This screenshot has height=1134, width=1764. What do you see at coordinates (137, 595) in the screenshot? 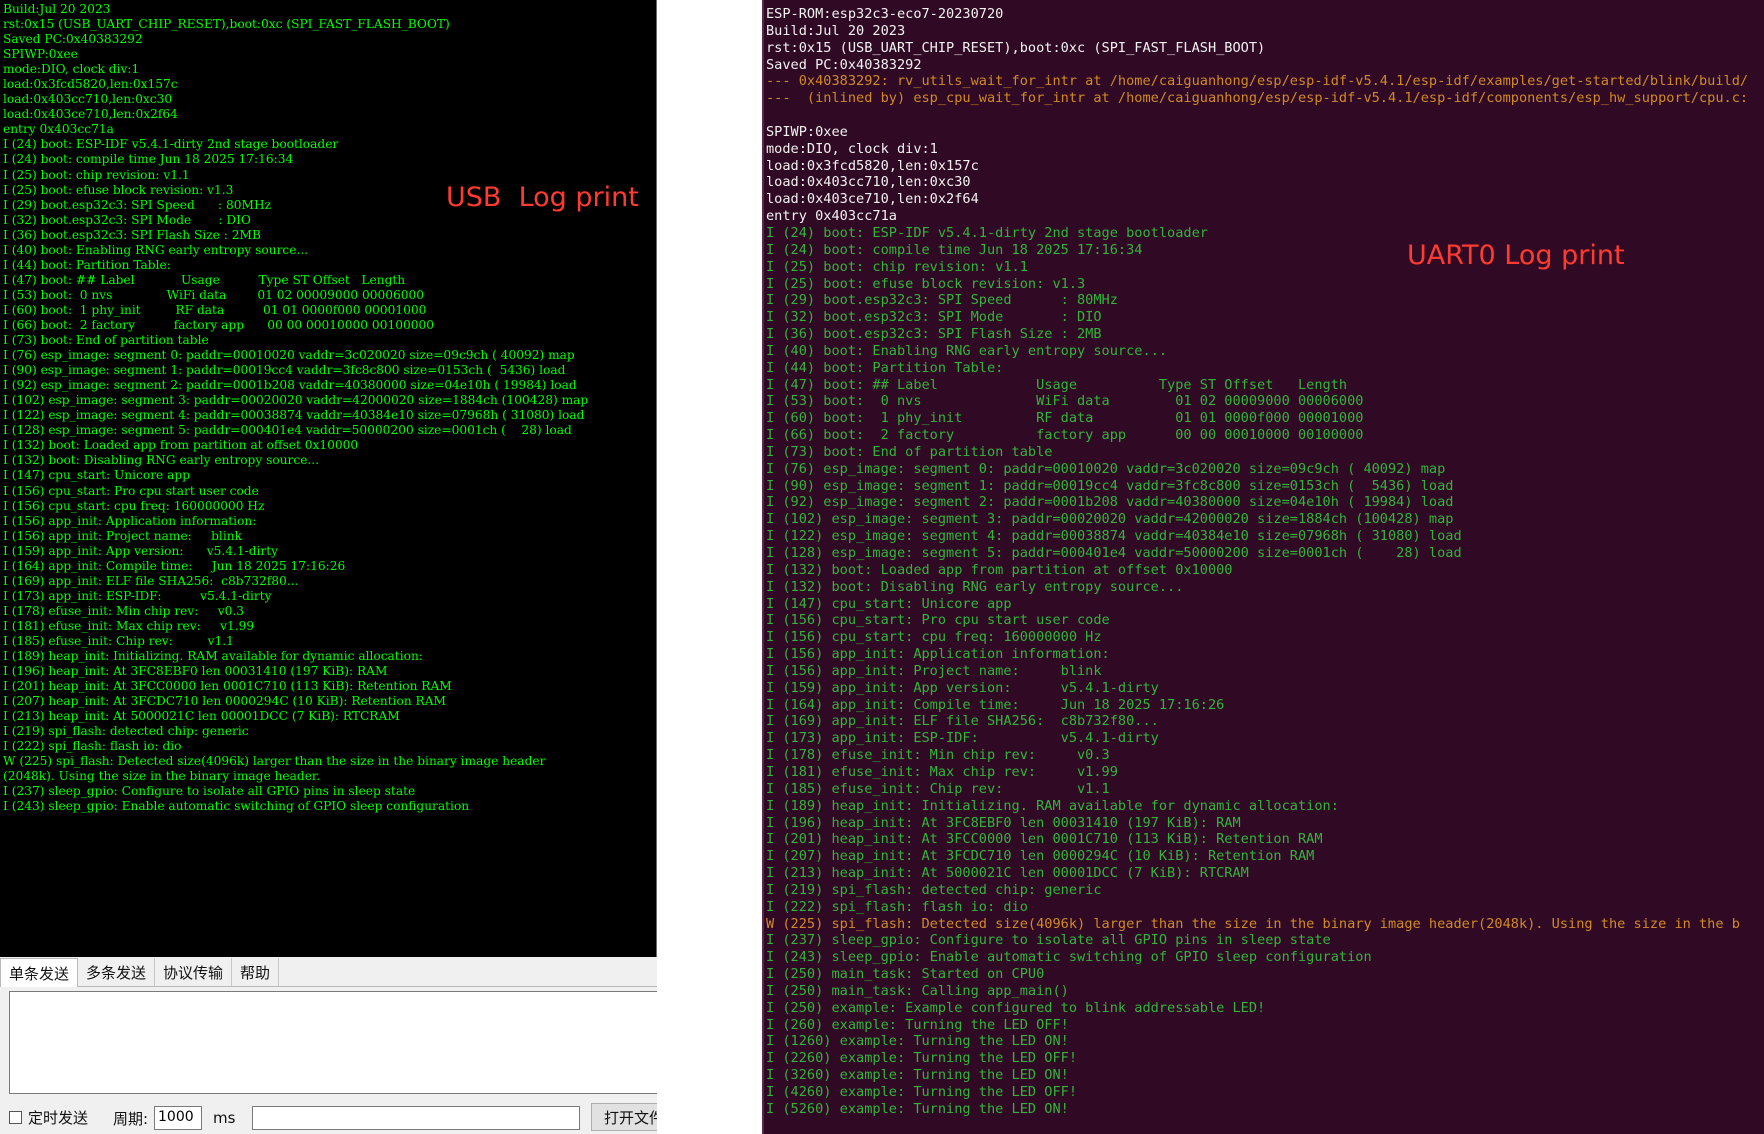
I see `usb-log-line: I (173) app_init: ESP-IDF: v5.4.1-dirty` at bounding box center [137, 595].